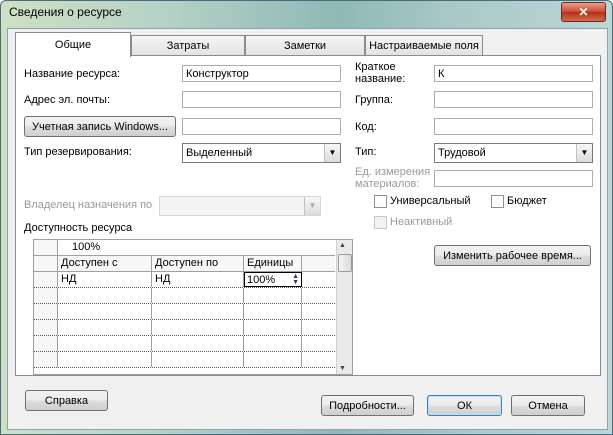 The height and width of the screenshot is (435, 613). What do you see at coordinates (497, 201) in the screenshot?
I see `budget-checkbox` at bounding box center [497, 201].